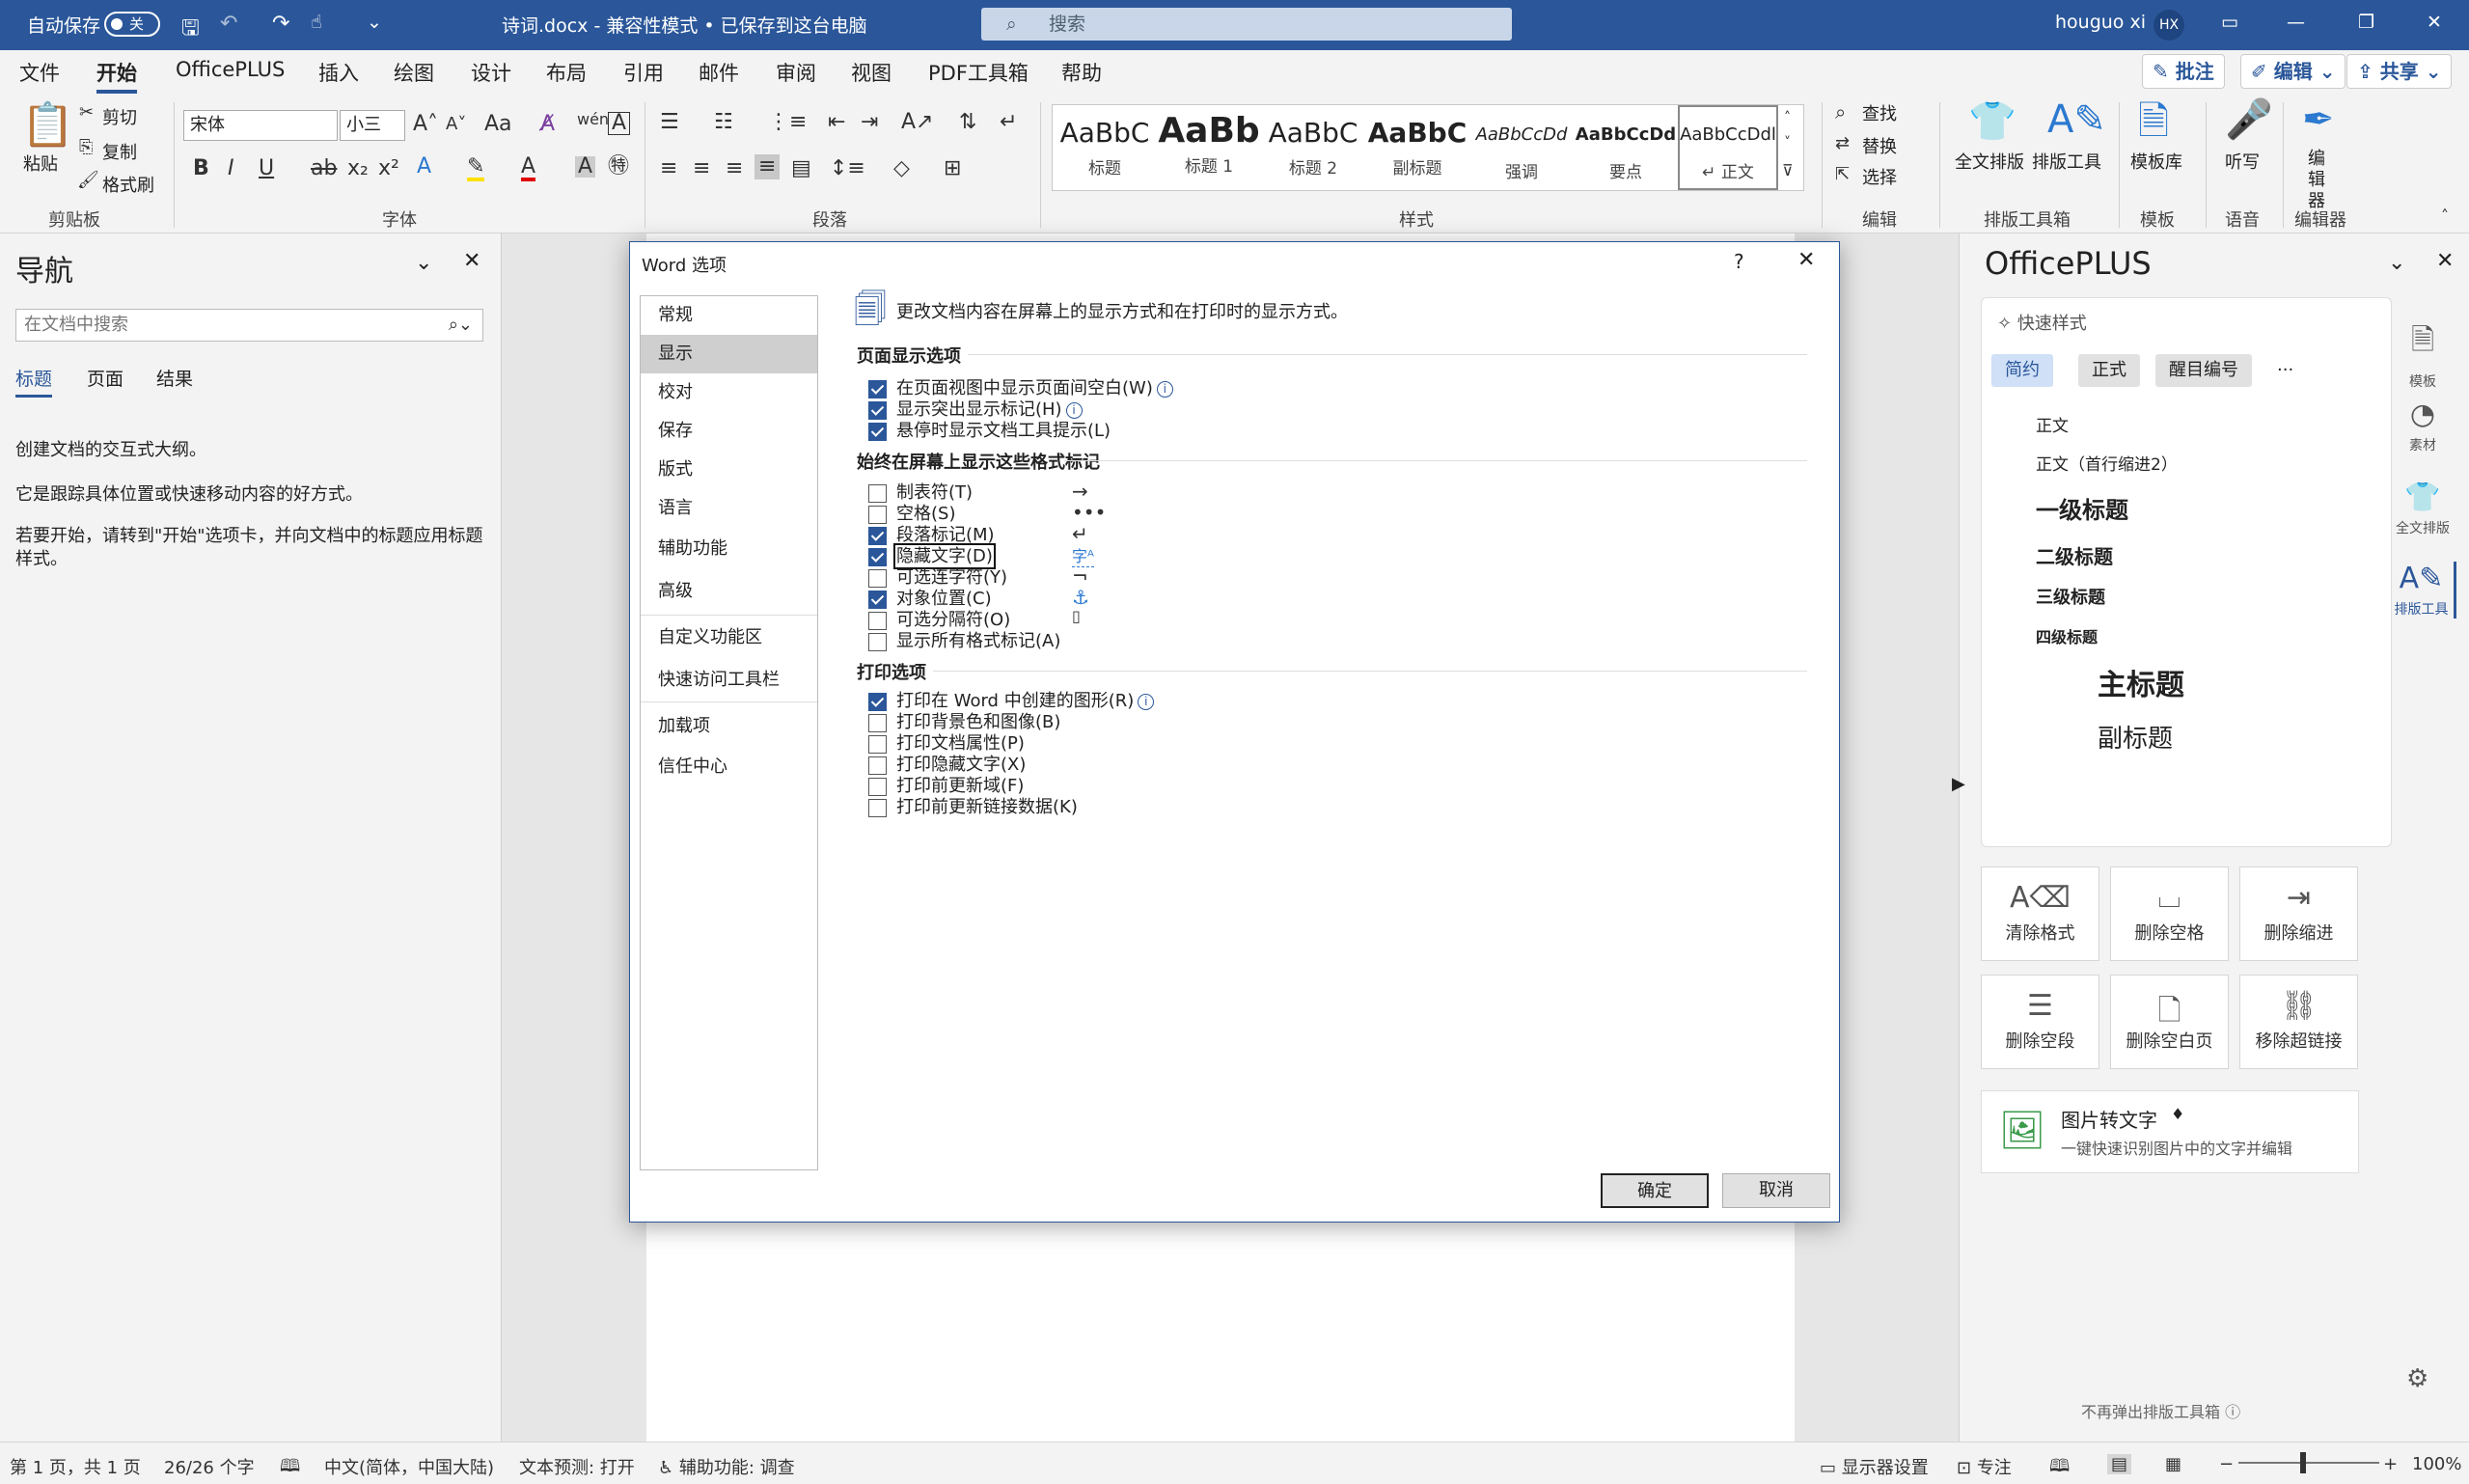 This screenshot has height=1484, width=2469. What do you see at coordinates (729, 470) in the screenshot?
I see `category-typography: 版式` at bounding box center [729, 470].